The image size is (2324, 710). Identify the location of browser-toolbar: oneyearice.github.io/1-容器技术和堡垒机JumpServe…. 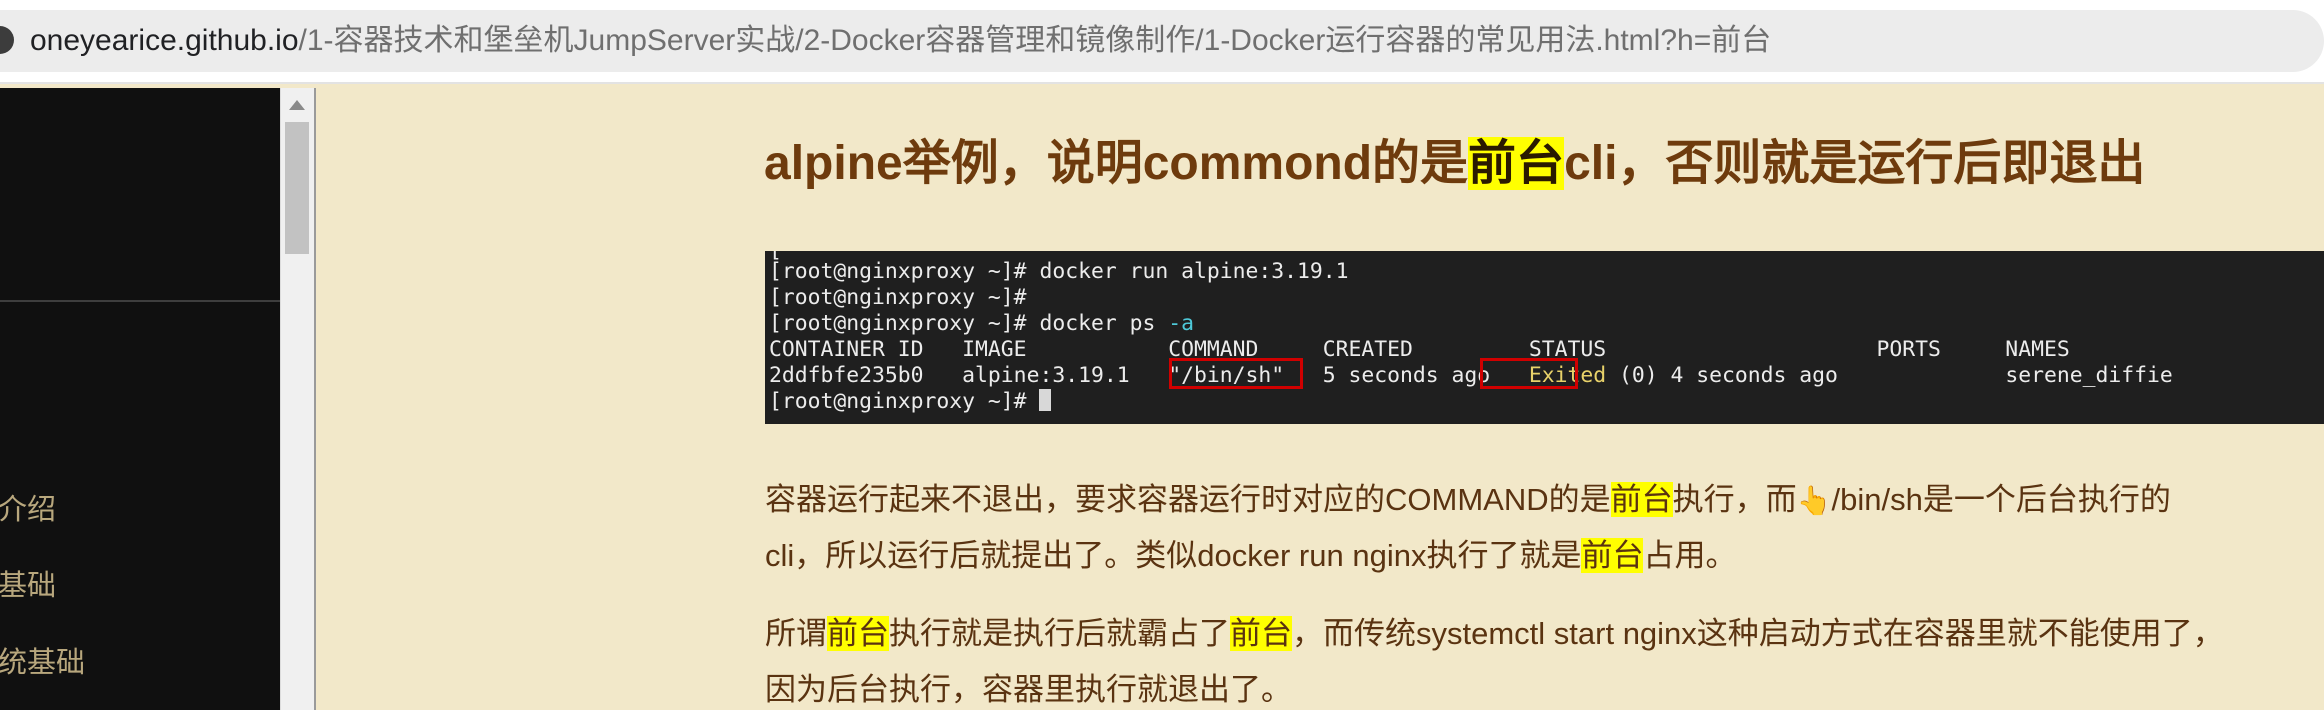
(1162, 42).